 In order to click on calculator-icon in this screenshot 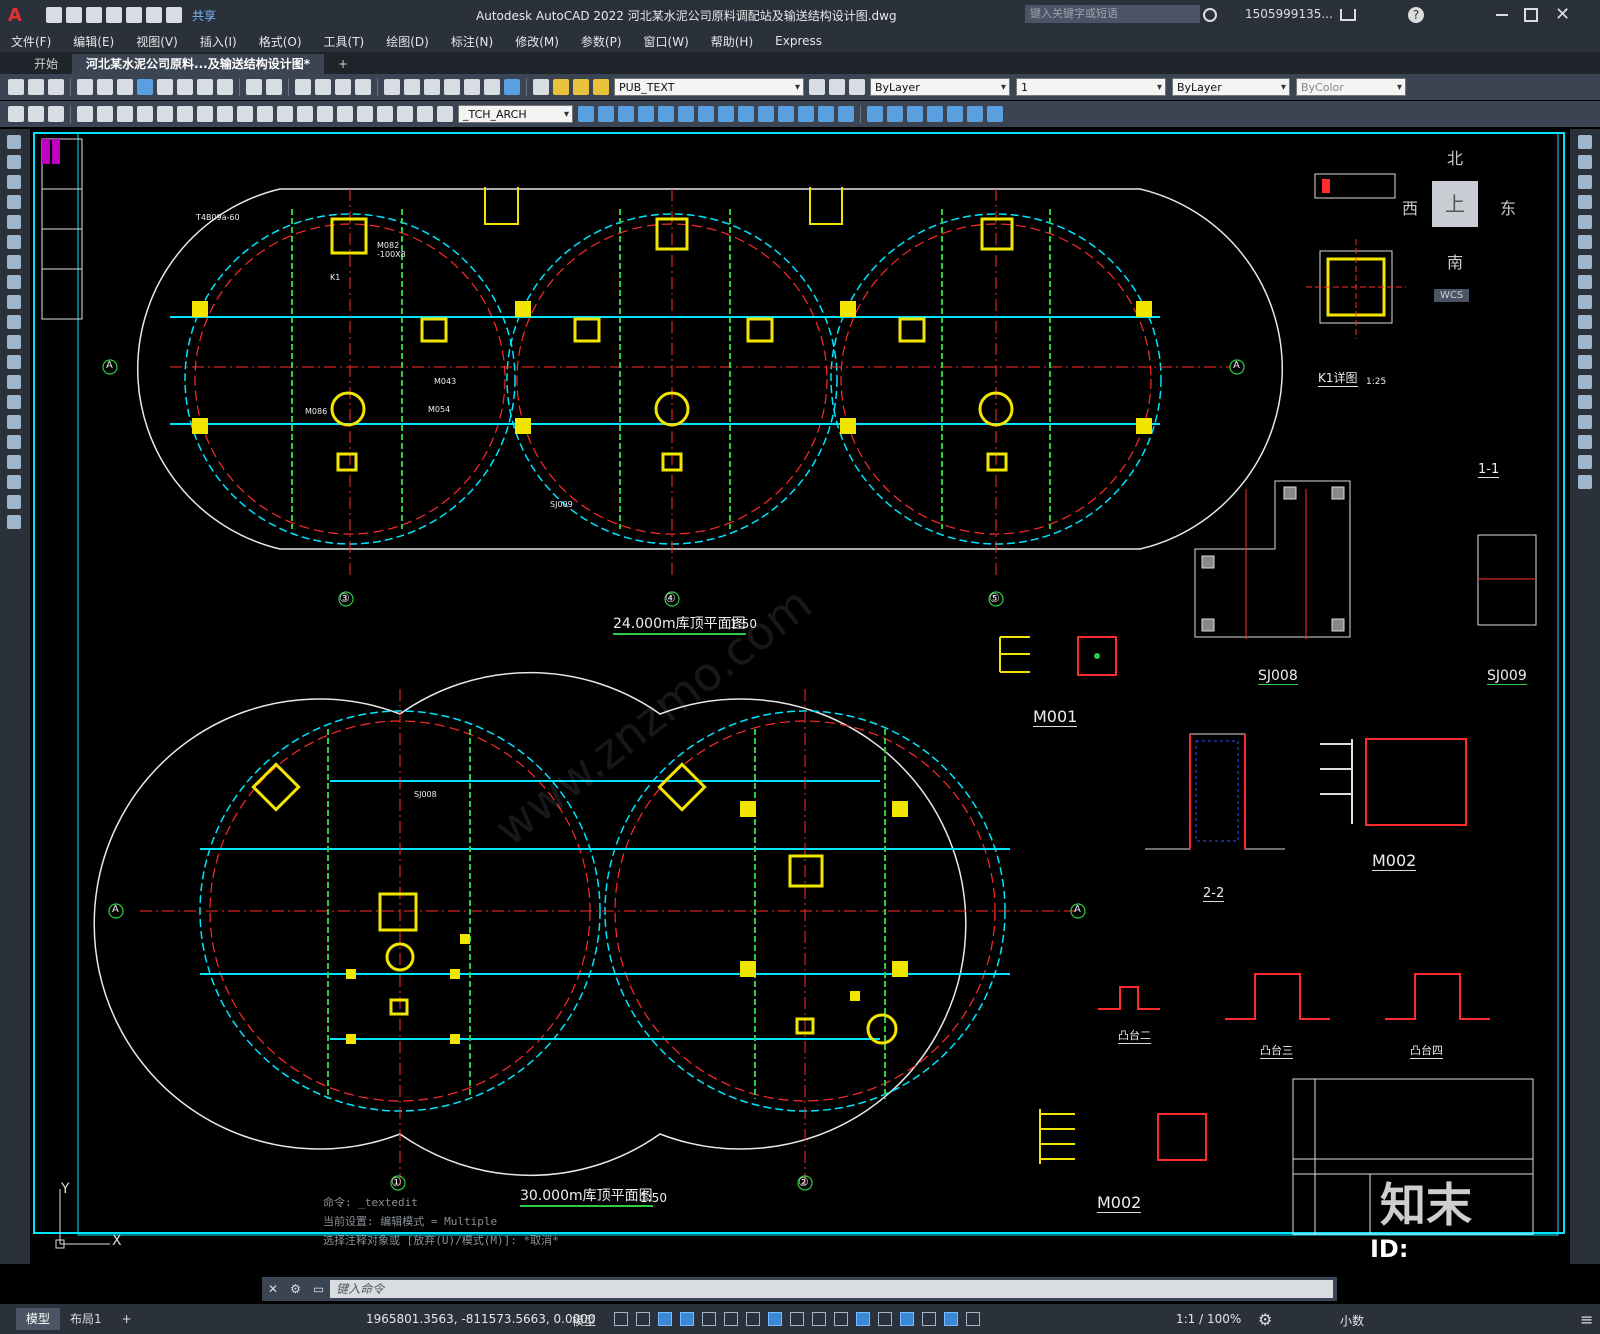, I will do `click(492, 87)`.